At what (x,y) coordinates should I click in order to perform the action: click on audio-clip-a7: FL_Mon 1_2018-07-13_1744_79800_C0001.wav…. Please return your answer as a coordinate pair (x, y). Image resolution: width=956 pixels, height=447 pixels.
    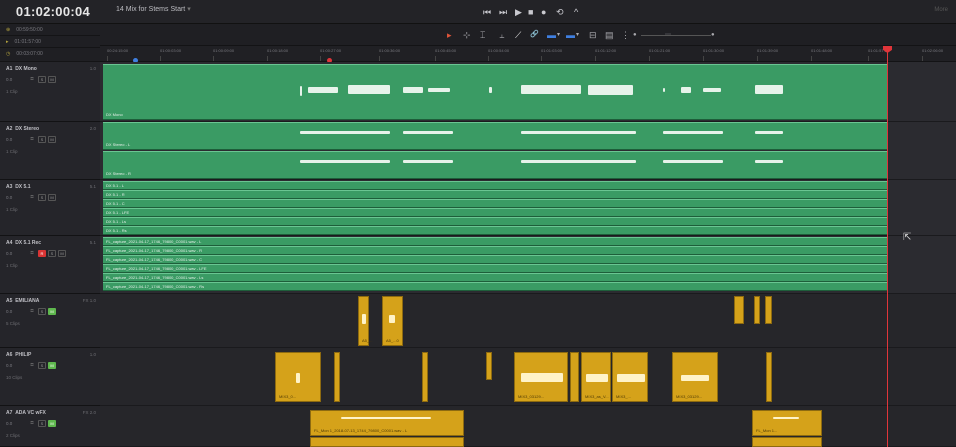
    Looking at the image, I should click on (387, 423).